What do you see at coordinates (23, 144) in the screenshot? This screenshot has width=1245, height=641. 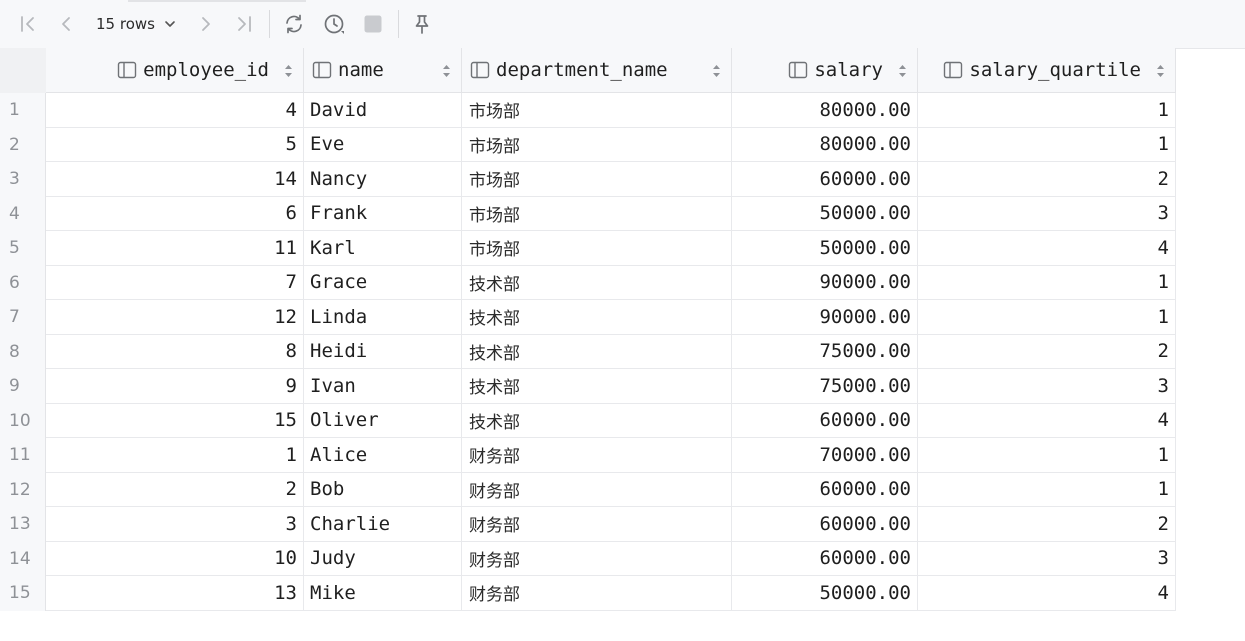 I see `row-number: 2` at bounding box center [23, 144].